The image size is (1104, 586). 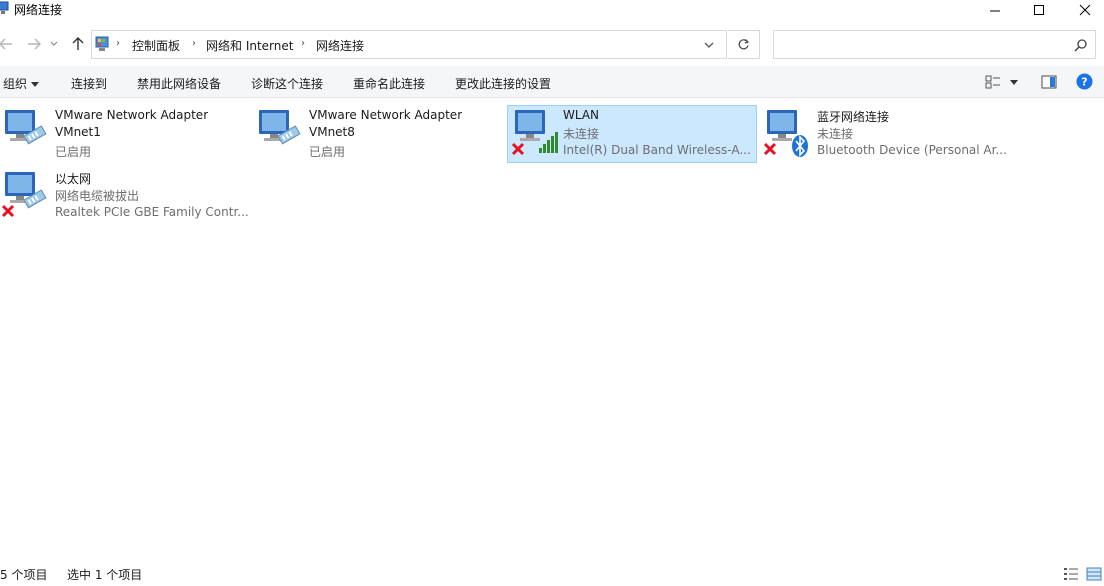 I want to click on connection-name-line2: VMnet1, so click(x=78, y=132).